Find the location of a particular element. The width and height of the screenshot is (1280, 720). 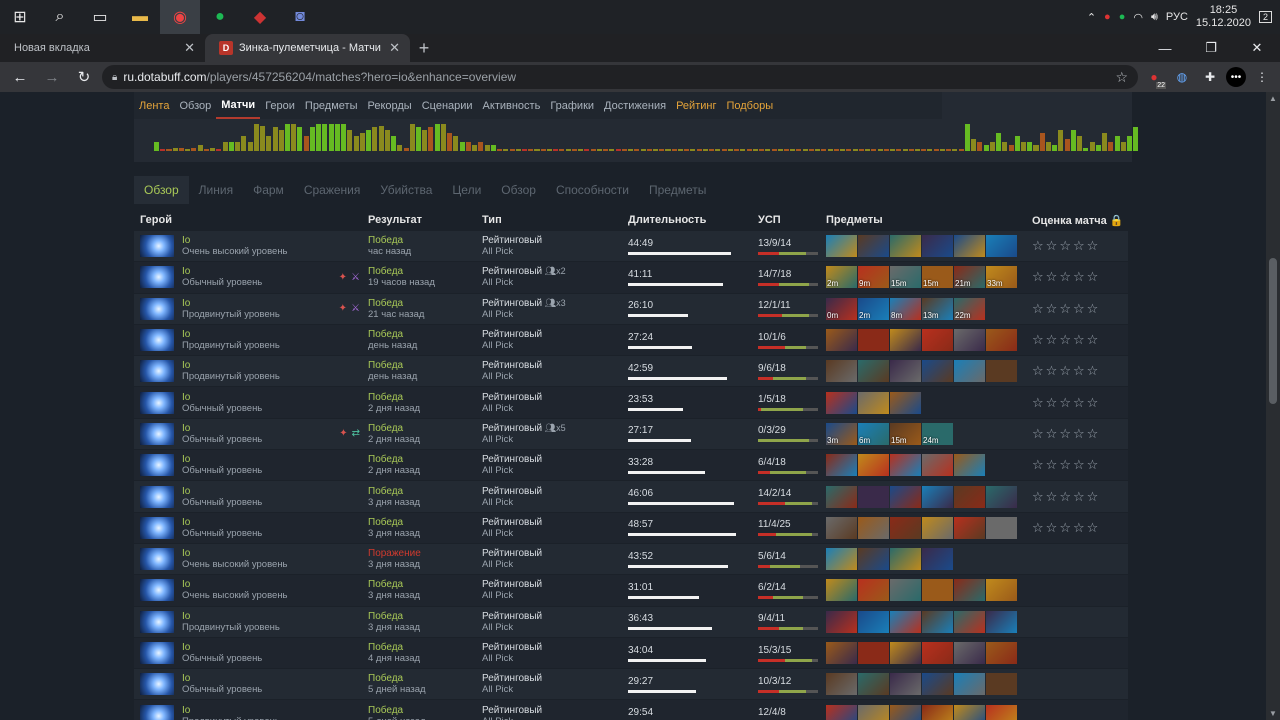

scroll-up-icon: ▲ is located at coordinates (1273, 98).